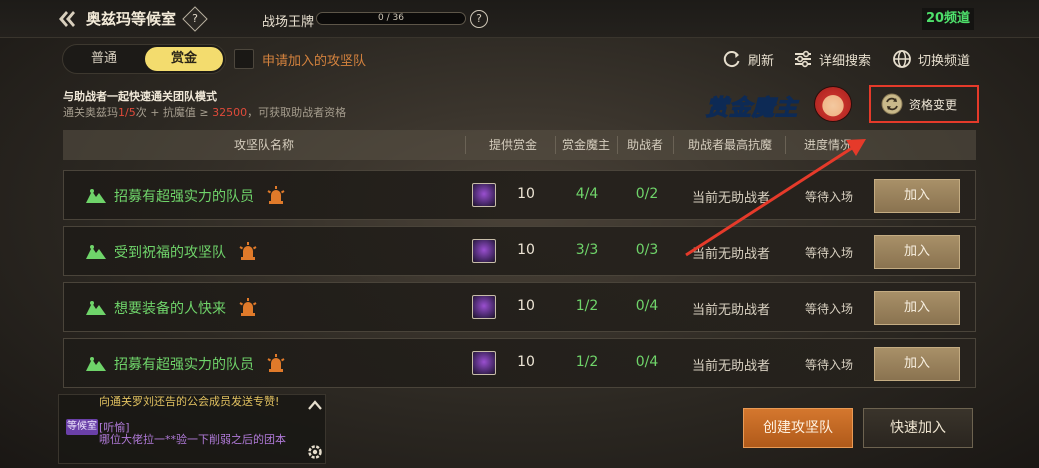 Image resolution: width=1039 pixels, height=468 pixels. I want to click on refresh-button: 刷新, so click(748, 59).